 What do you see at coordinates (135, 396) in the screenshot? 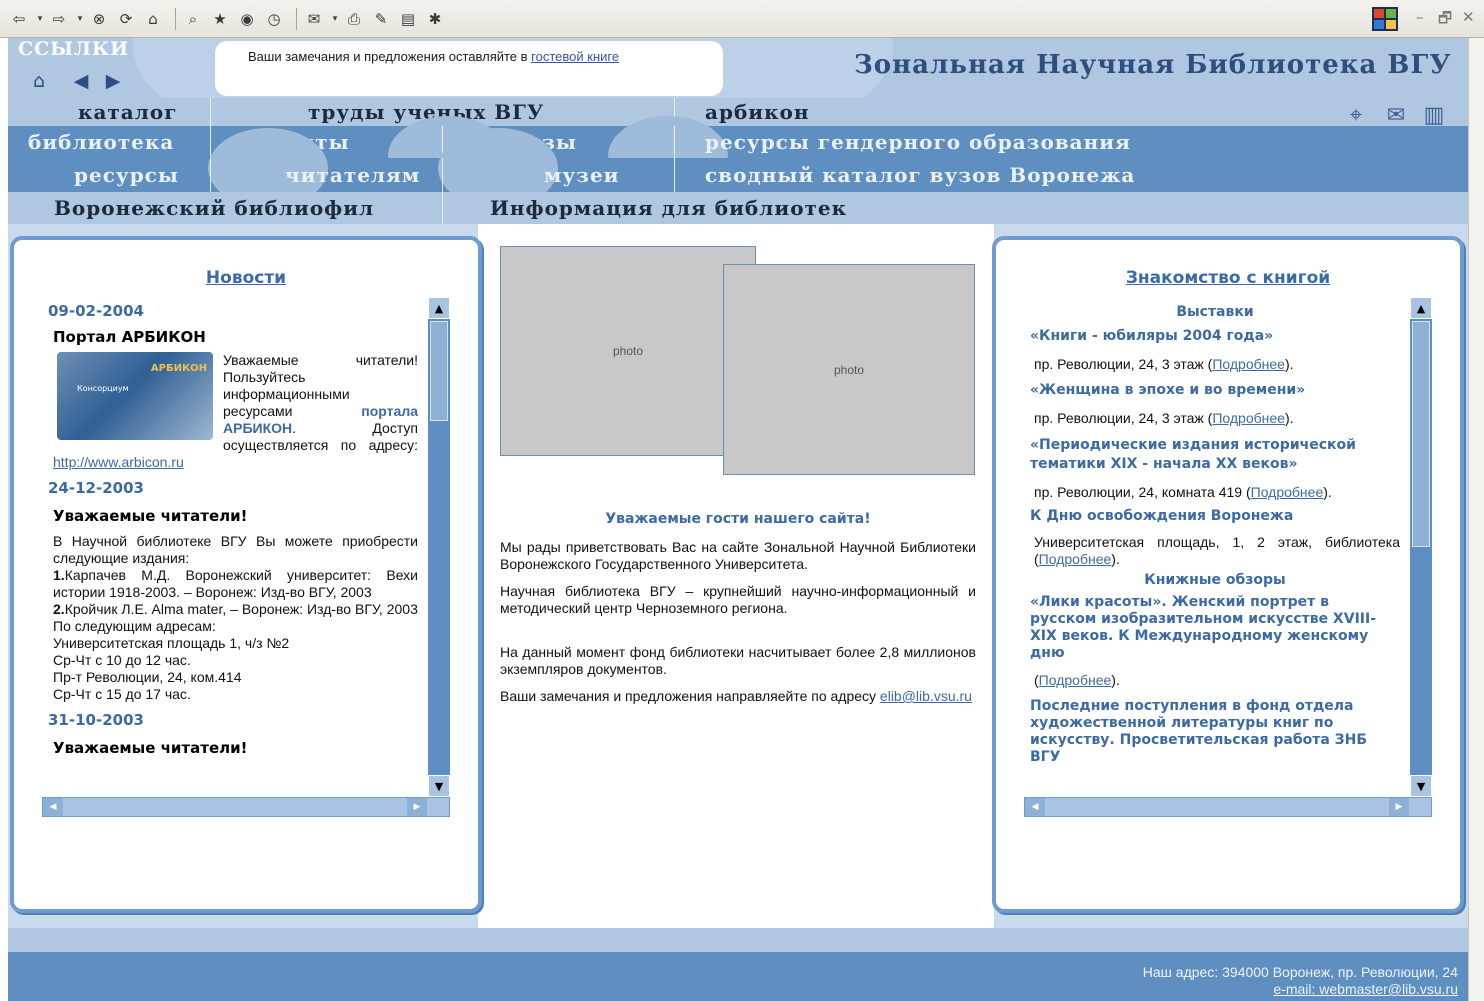
I see `arbicon-logo-image: АРБИКОН Консорциум` at bounding box center [135, 396].